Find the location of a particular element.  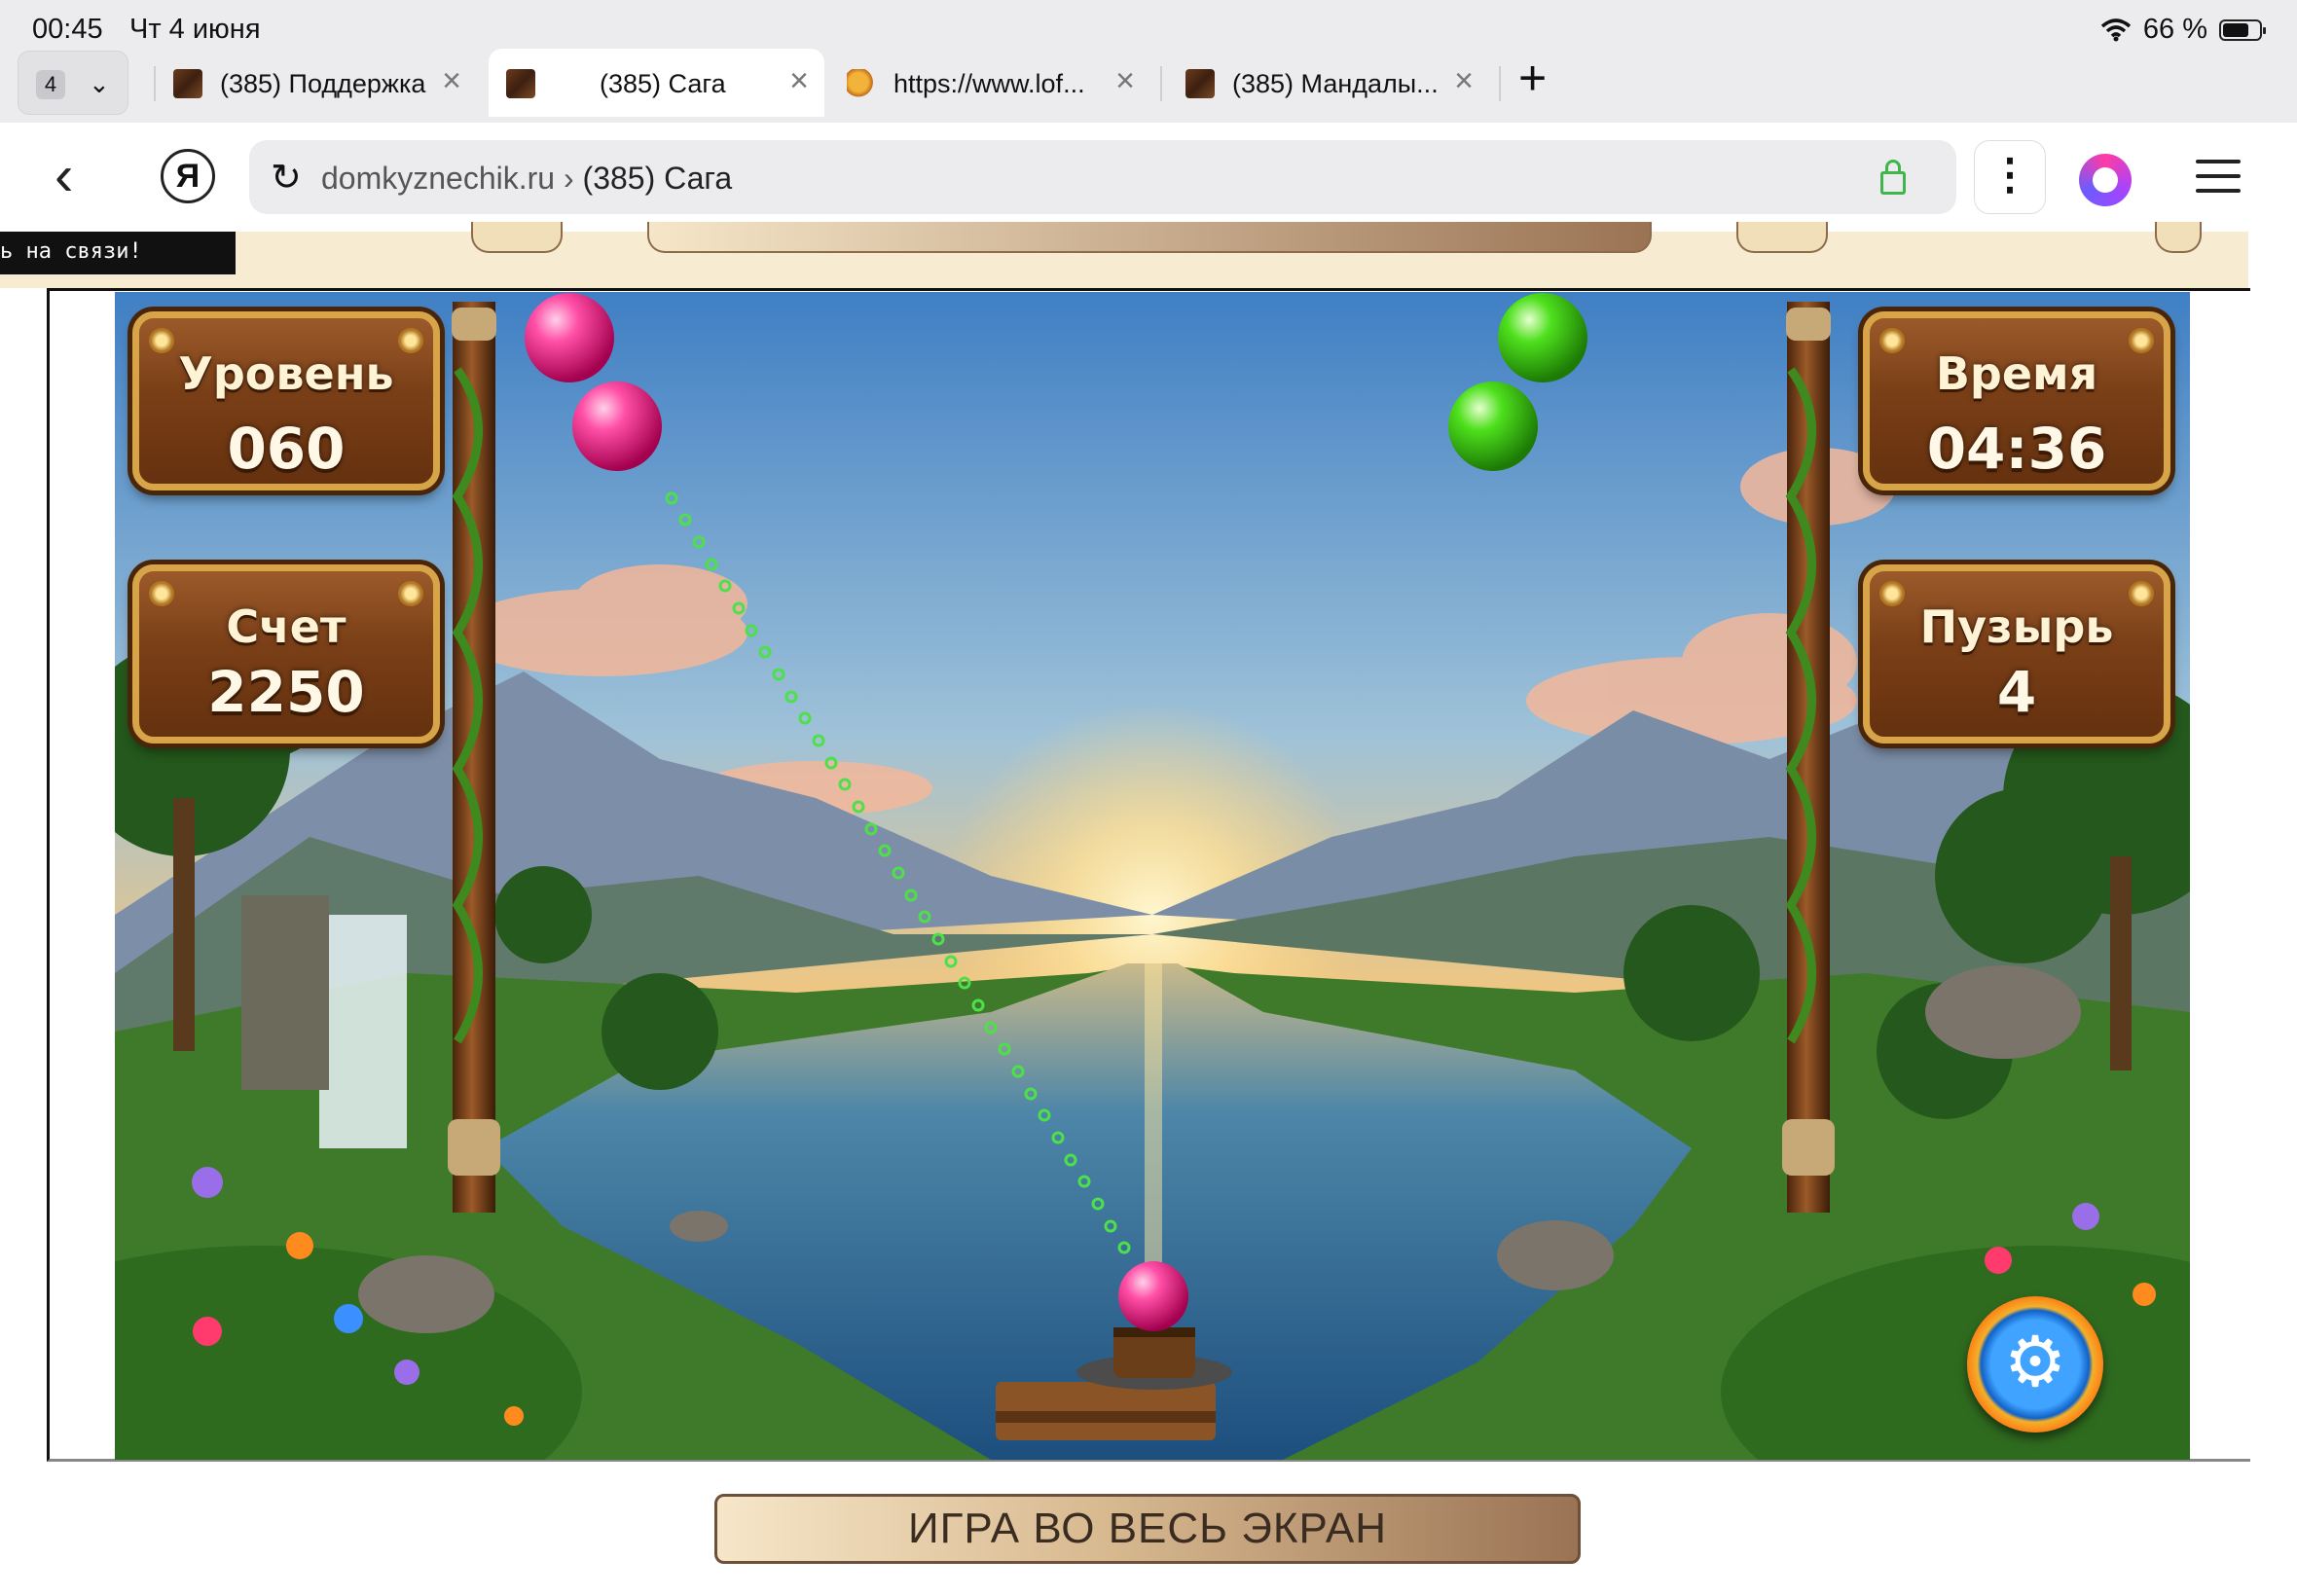

alice-assistant-icon is located at coordinates (2105, 180).